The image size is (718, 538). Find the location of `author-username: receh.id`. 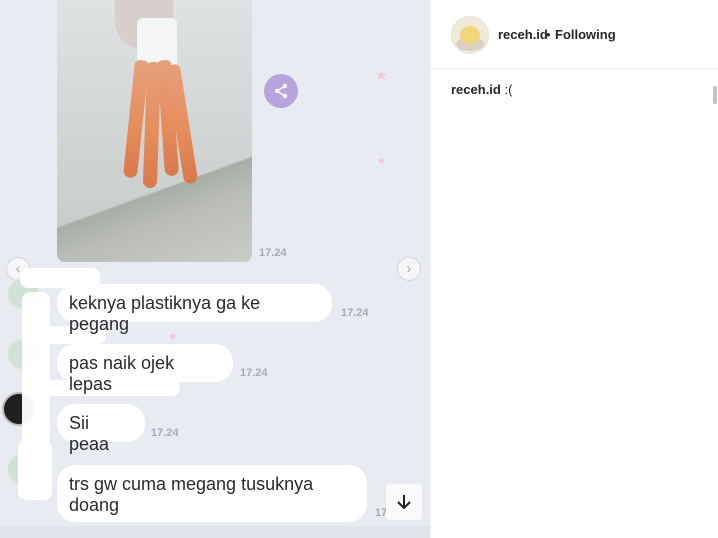

author-username: receh.id is located at coordinates (523, 34).